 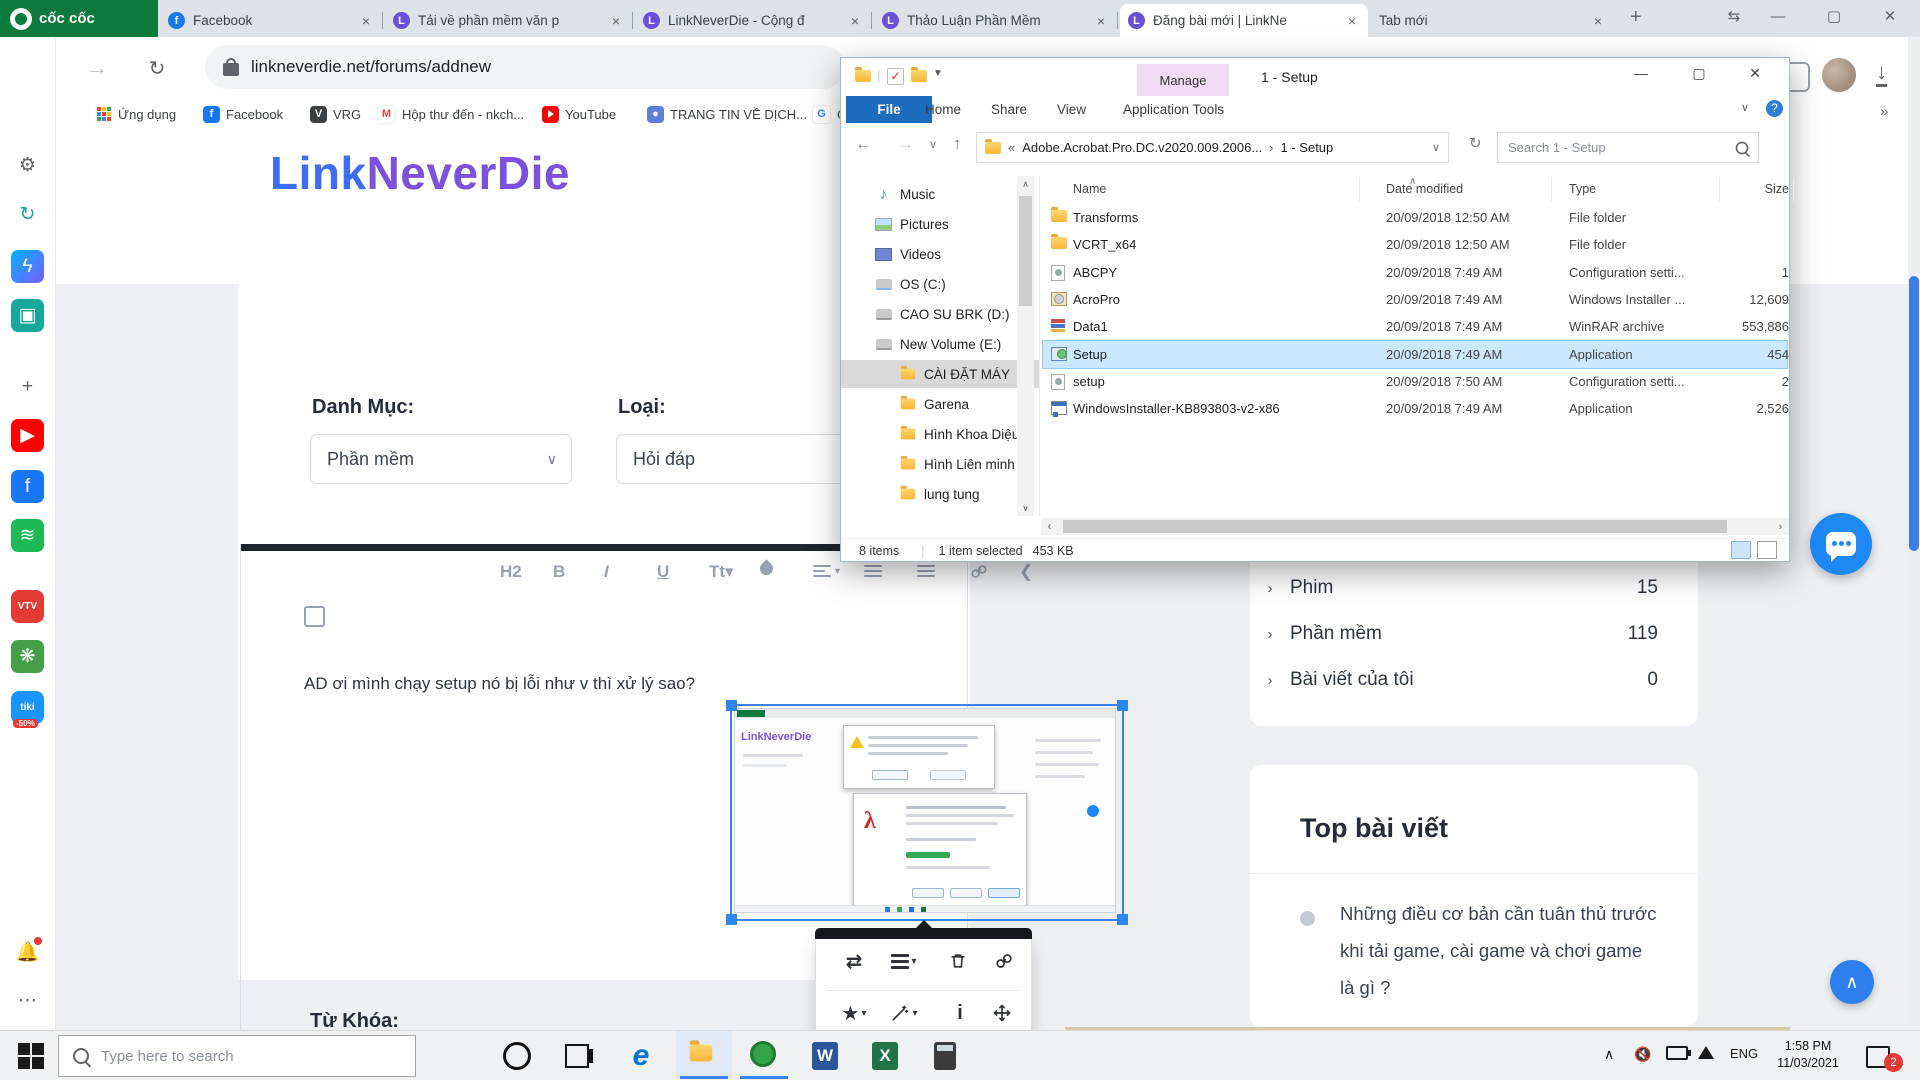 What do you see at coordinates (940, 404) in the screenshot?
I see `nav-item-garena: Garena` at bounding box center [940, 404].